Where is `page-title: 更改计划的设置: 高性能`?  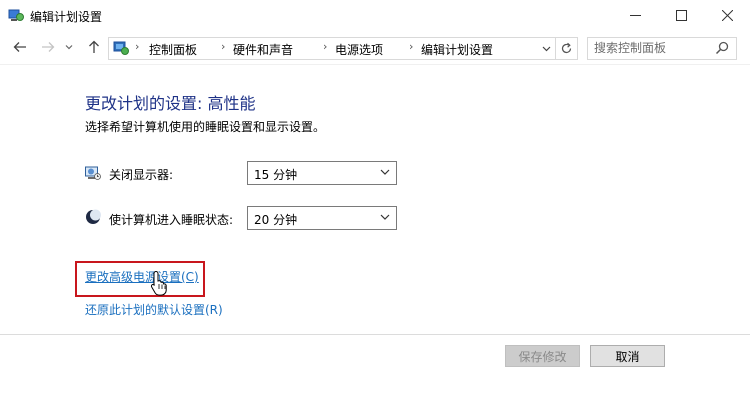 page-title: 更改计划的设置: 高性能 is located at coordinates (170, 103).